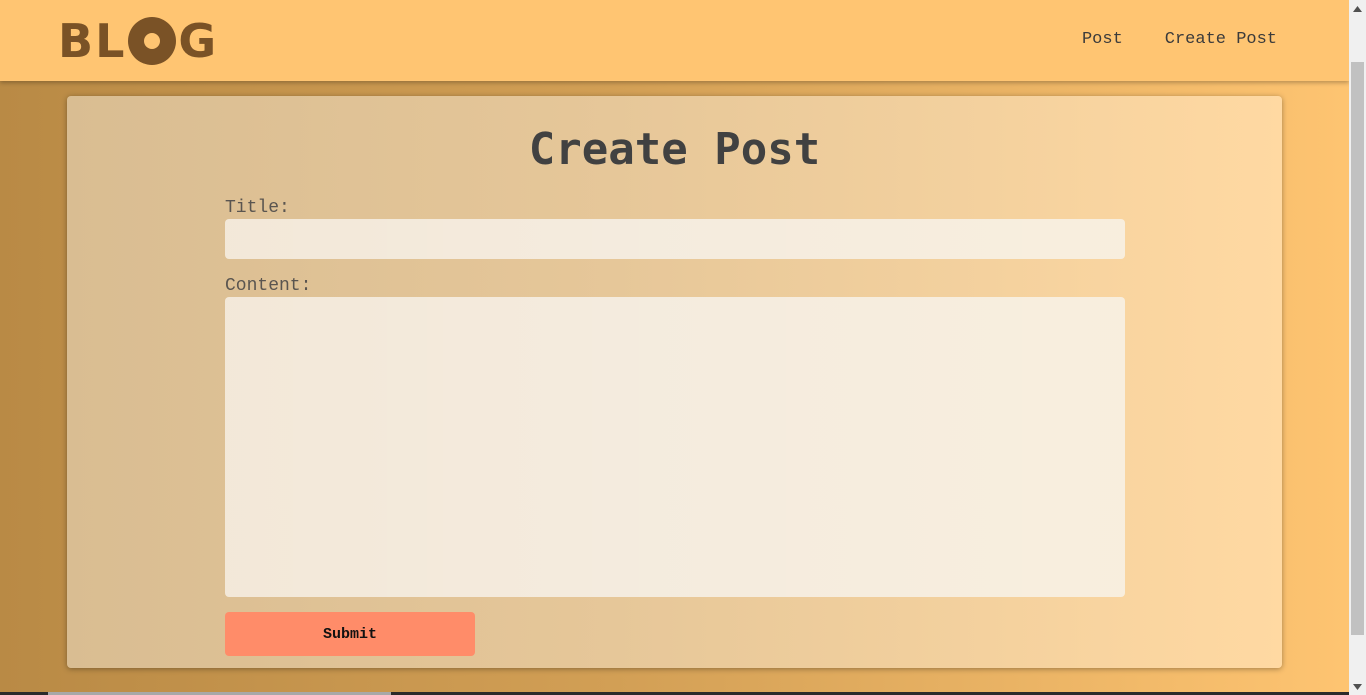  I want to click on blog-logo: B L G, so click(138, 41).